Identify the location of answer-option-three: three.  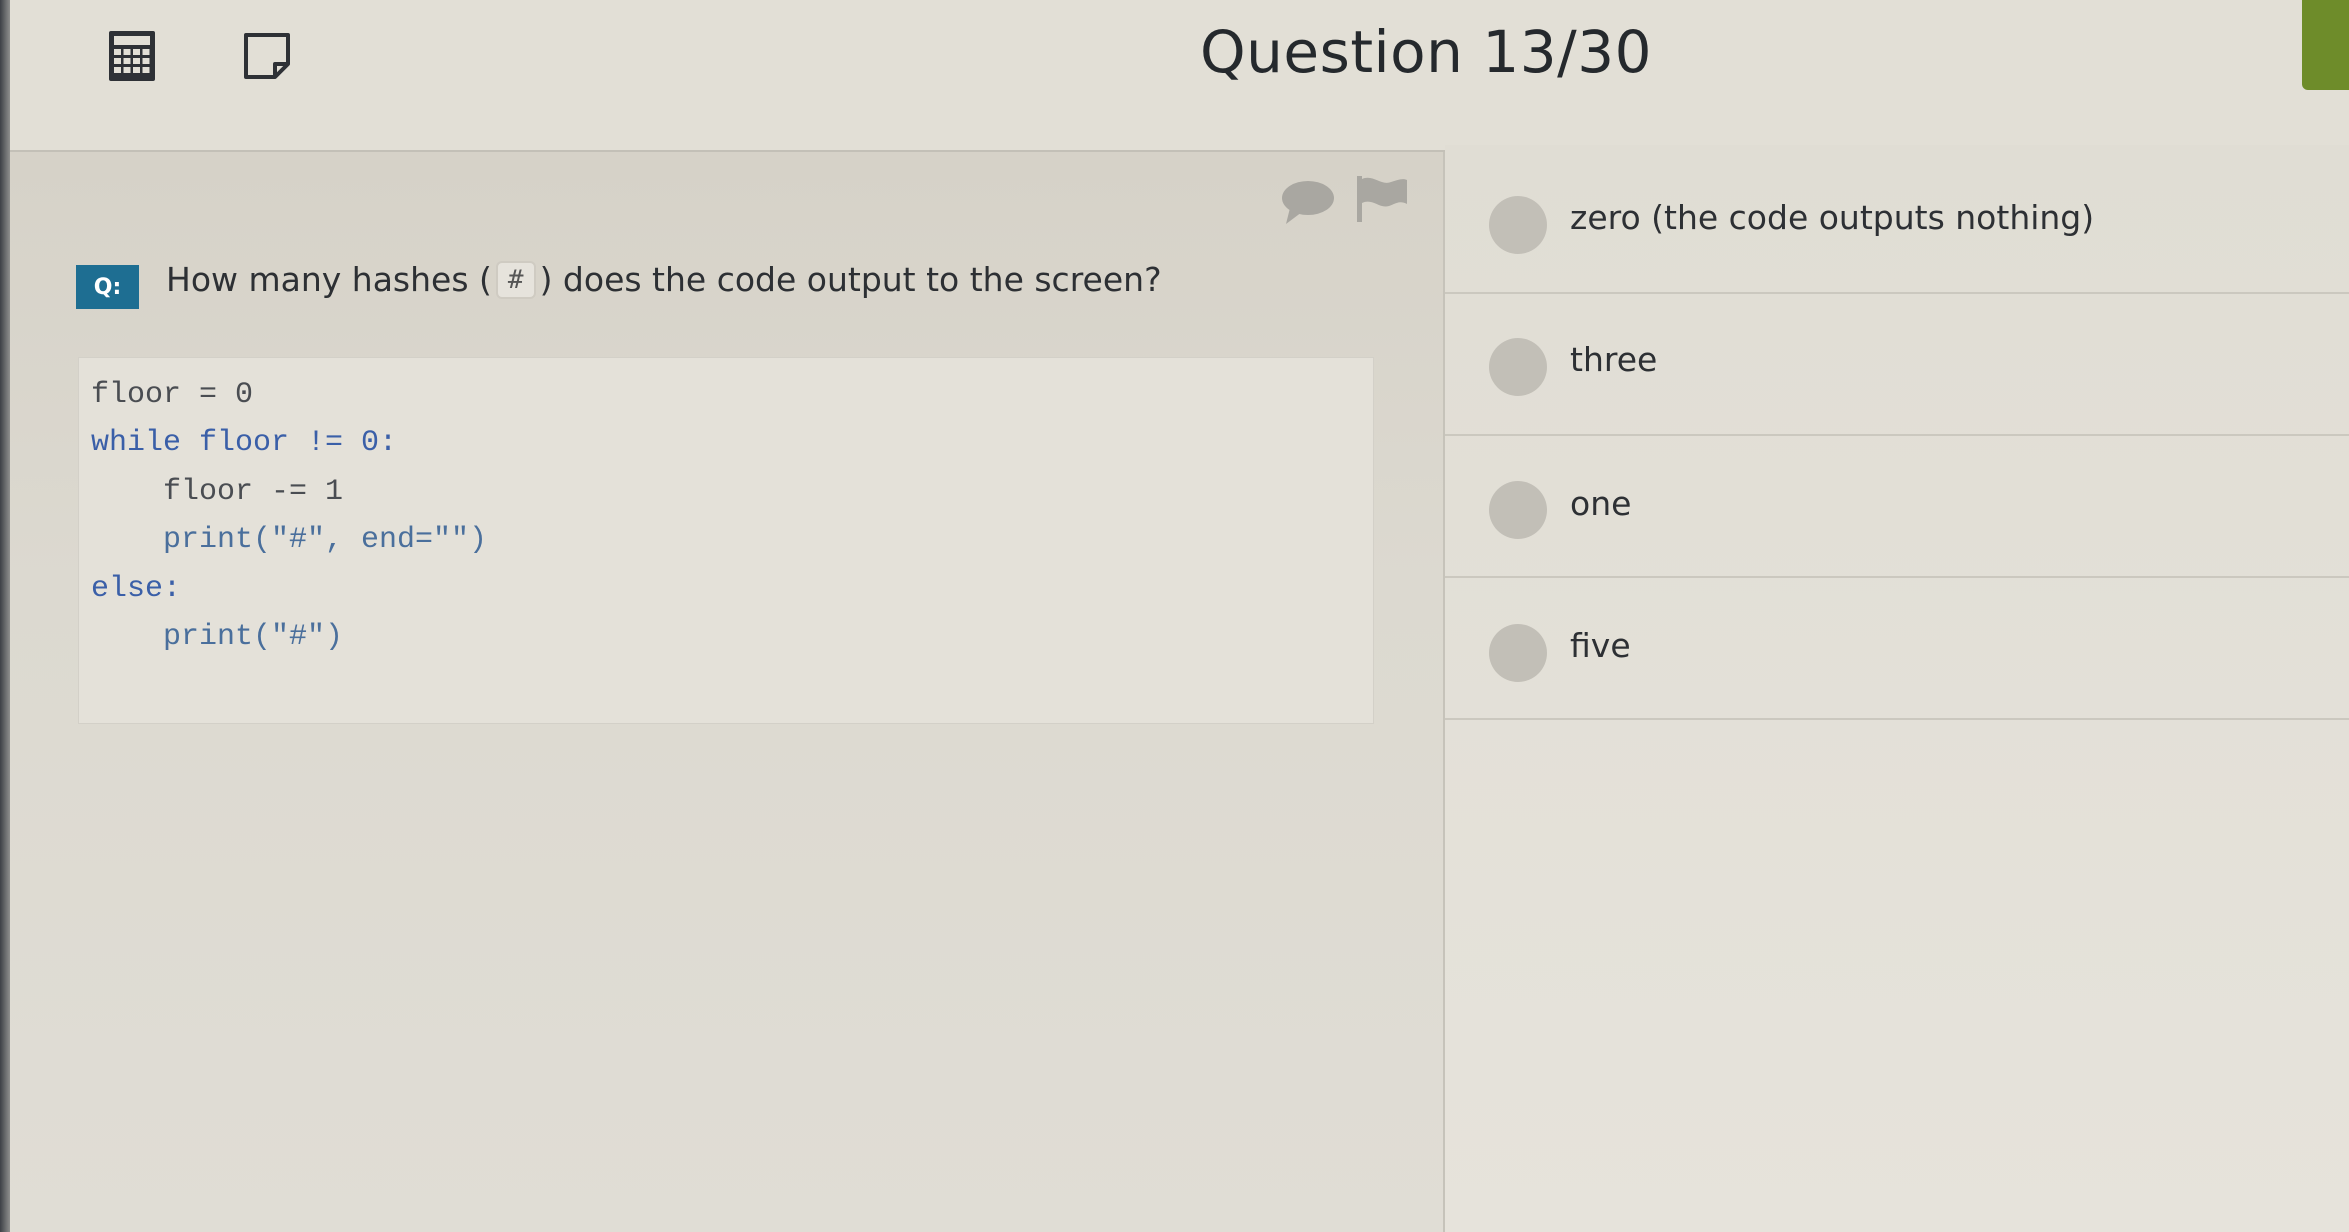
(1897, 365).